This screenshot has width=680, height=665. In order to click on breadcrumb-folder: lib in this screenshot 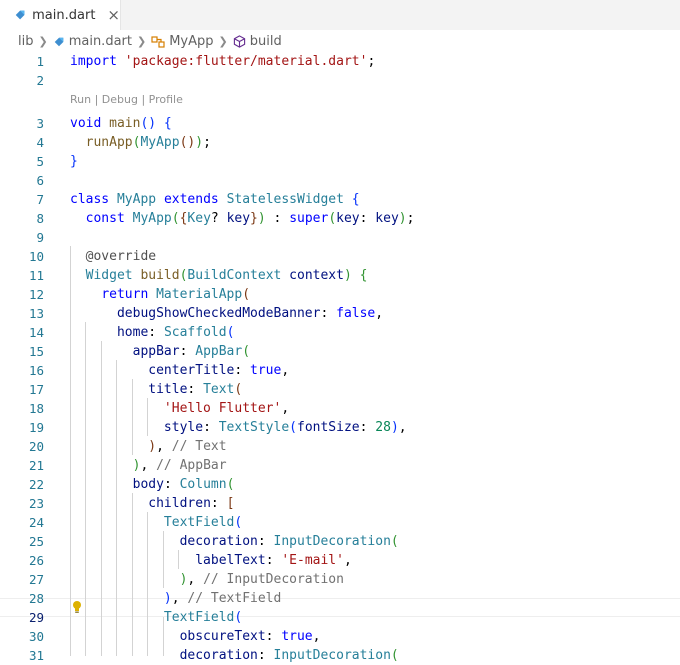, I will do `click(25, 41)`.